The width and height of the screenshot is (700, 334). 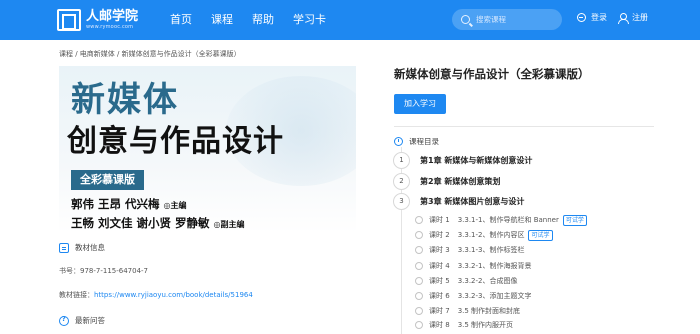 I want to click on book-icon, so click(x=64, y=247).